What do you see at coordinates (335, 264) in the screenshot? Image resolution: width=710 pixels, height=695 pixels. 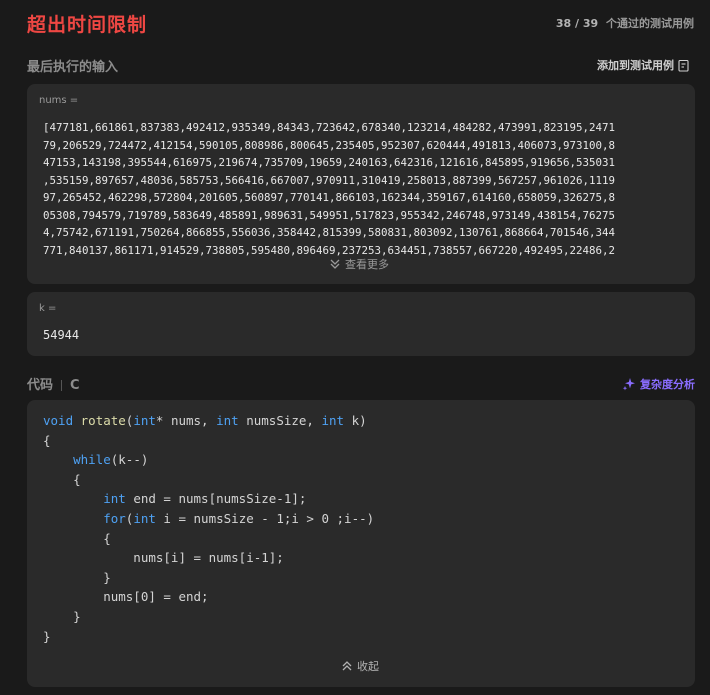 I see `chevron-double-down-icon` at bounding box center [335, 264].